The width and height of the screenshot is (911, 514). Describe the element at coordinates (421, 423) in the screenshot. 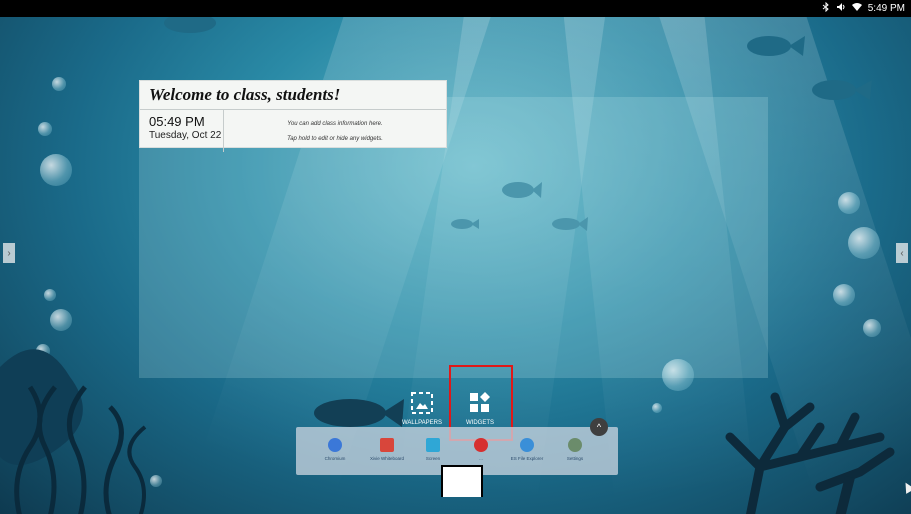

I see `wallpapers-label: WALLPAPERS` at that location.